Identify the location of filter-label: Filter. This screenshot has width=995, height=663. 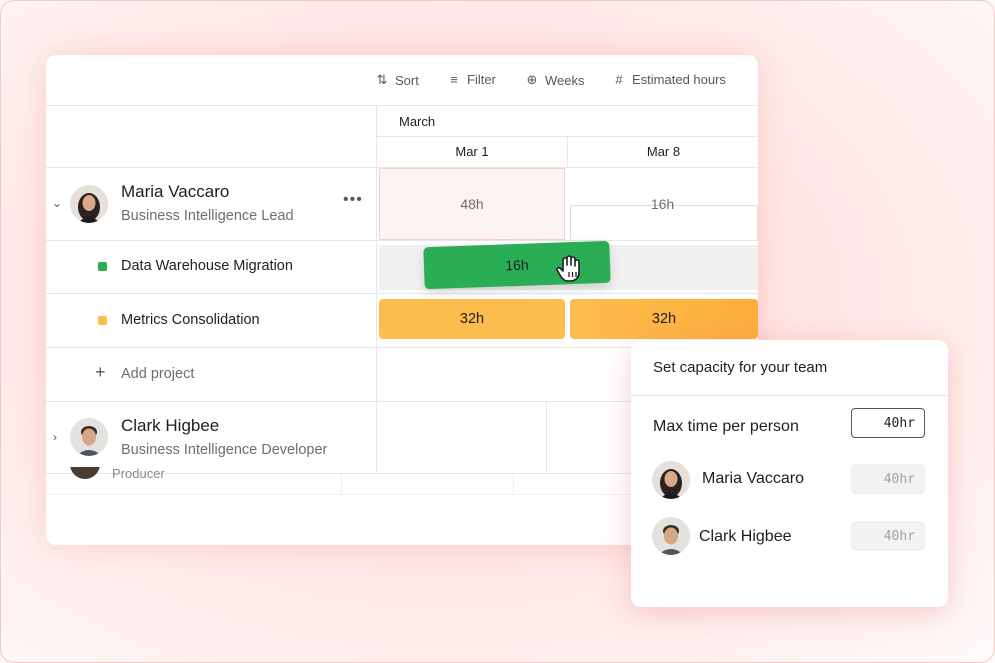
(481, 79).